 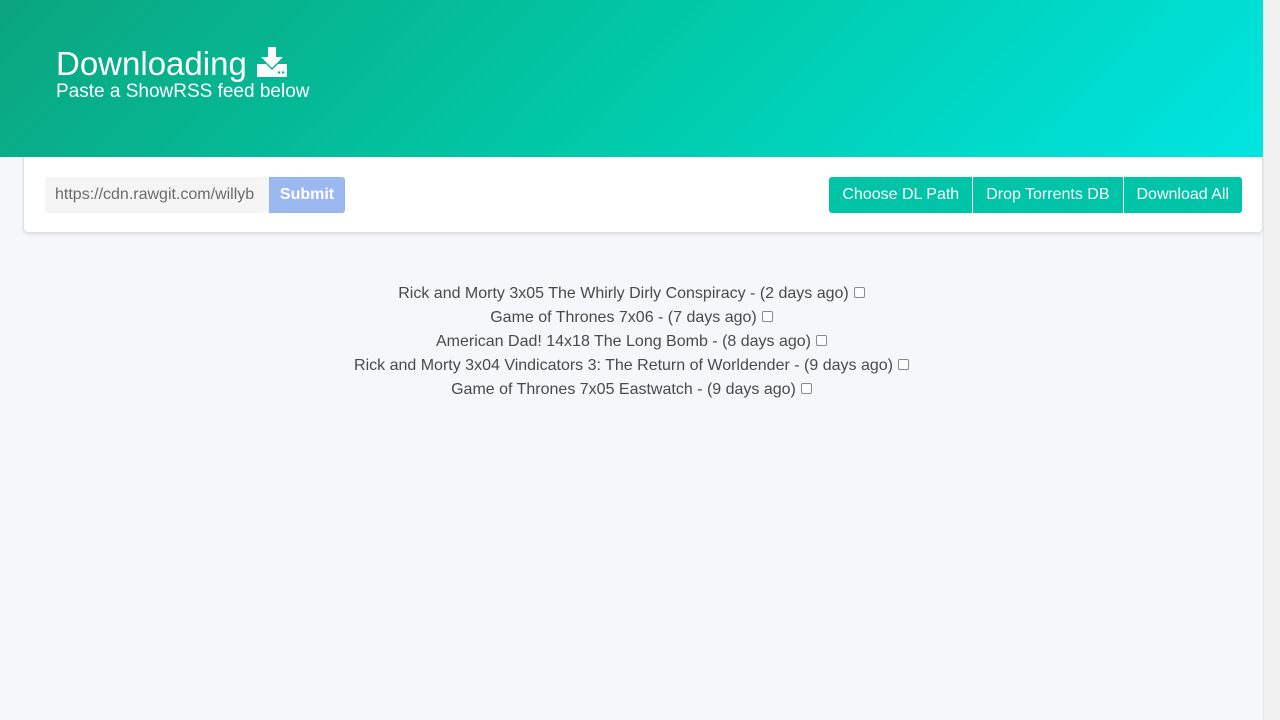 I want to click on vertical-scrollbar, so click(x=1271, y=360).